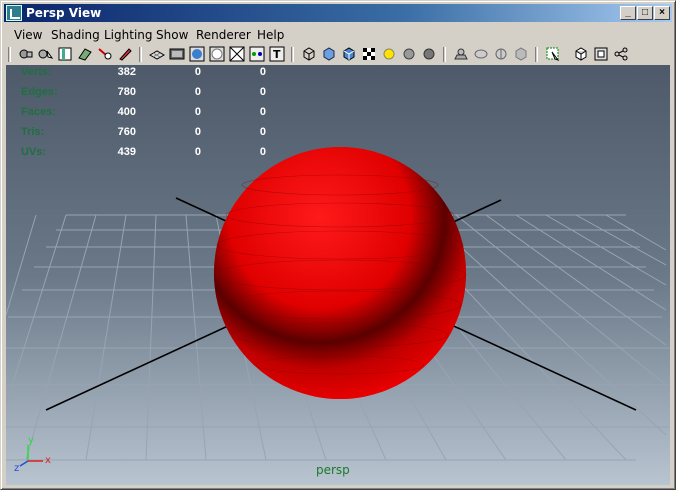 The image size is (676, 490). I want to click on window-title: Persp View, so click(64, 13).